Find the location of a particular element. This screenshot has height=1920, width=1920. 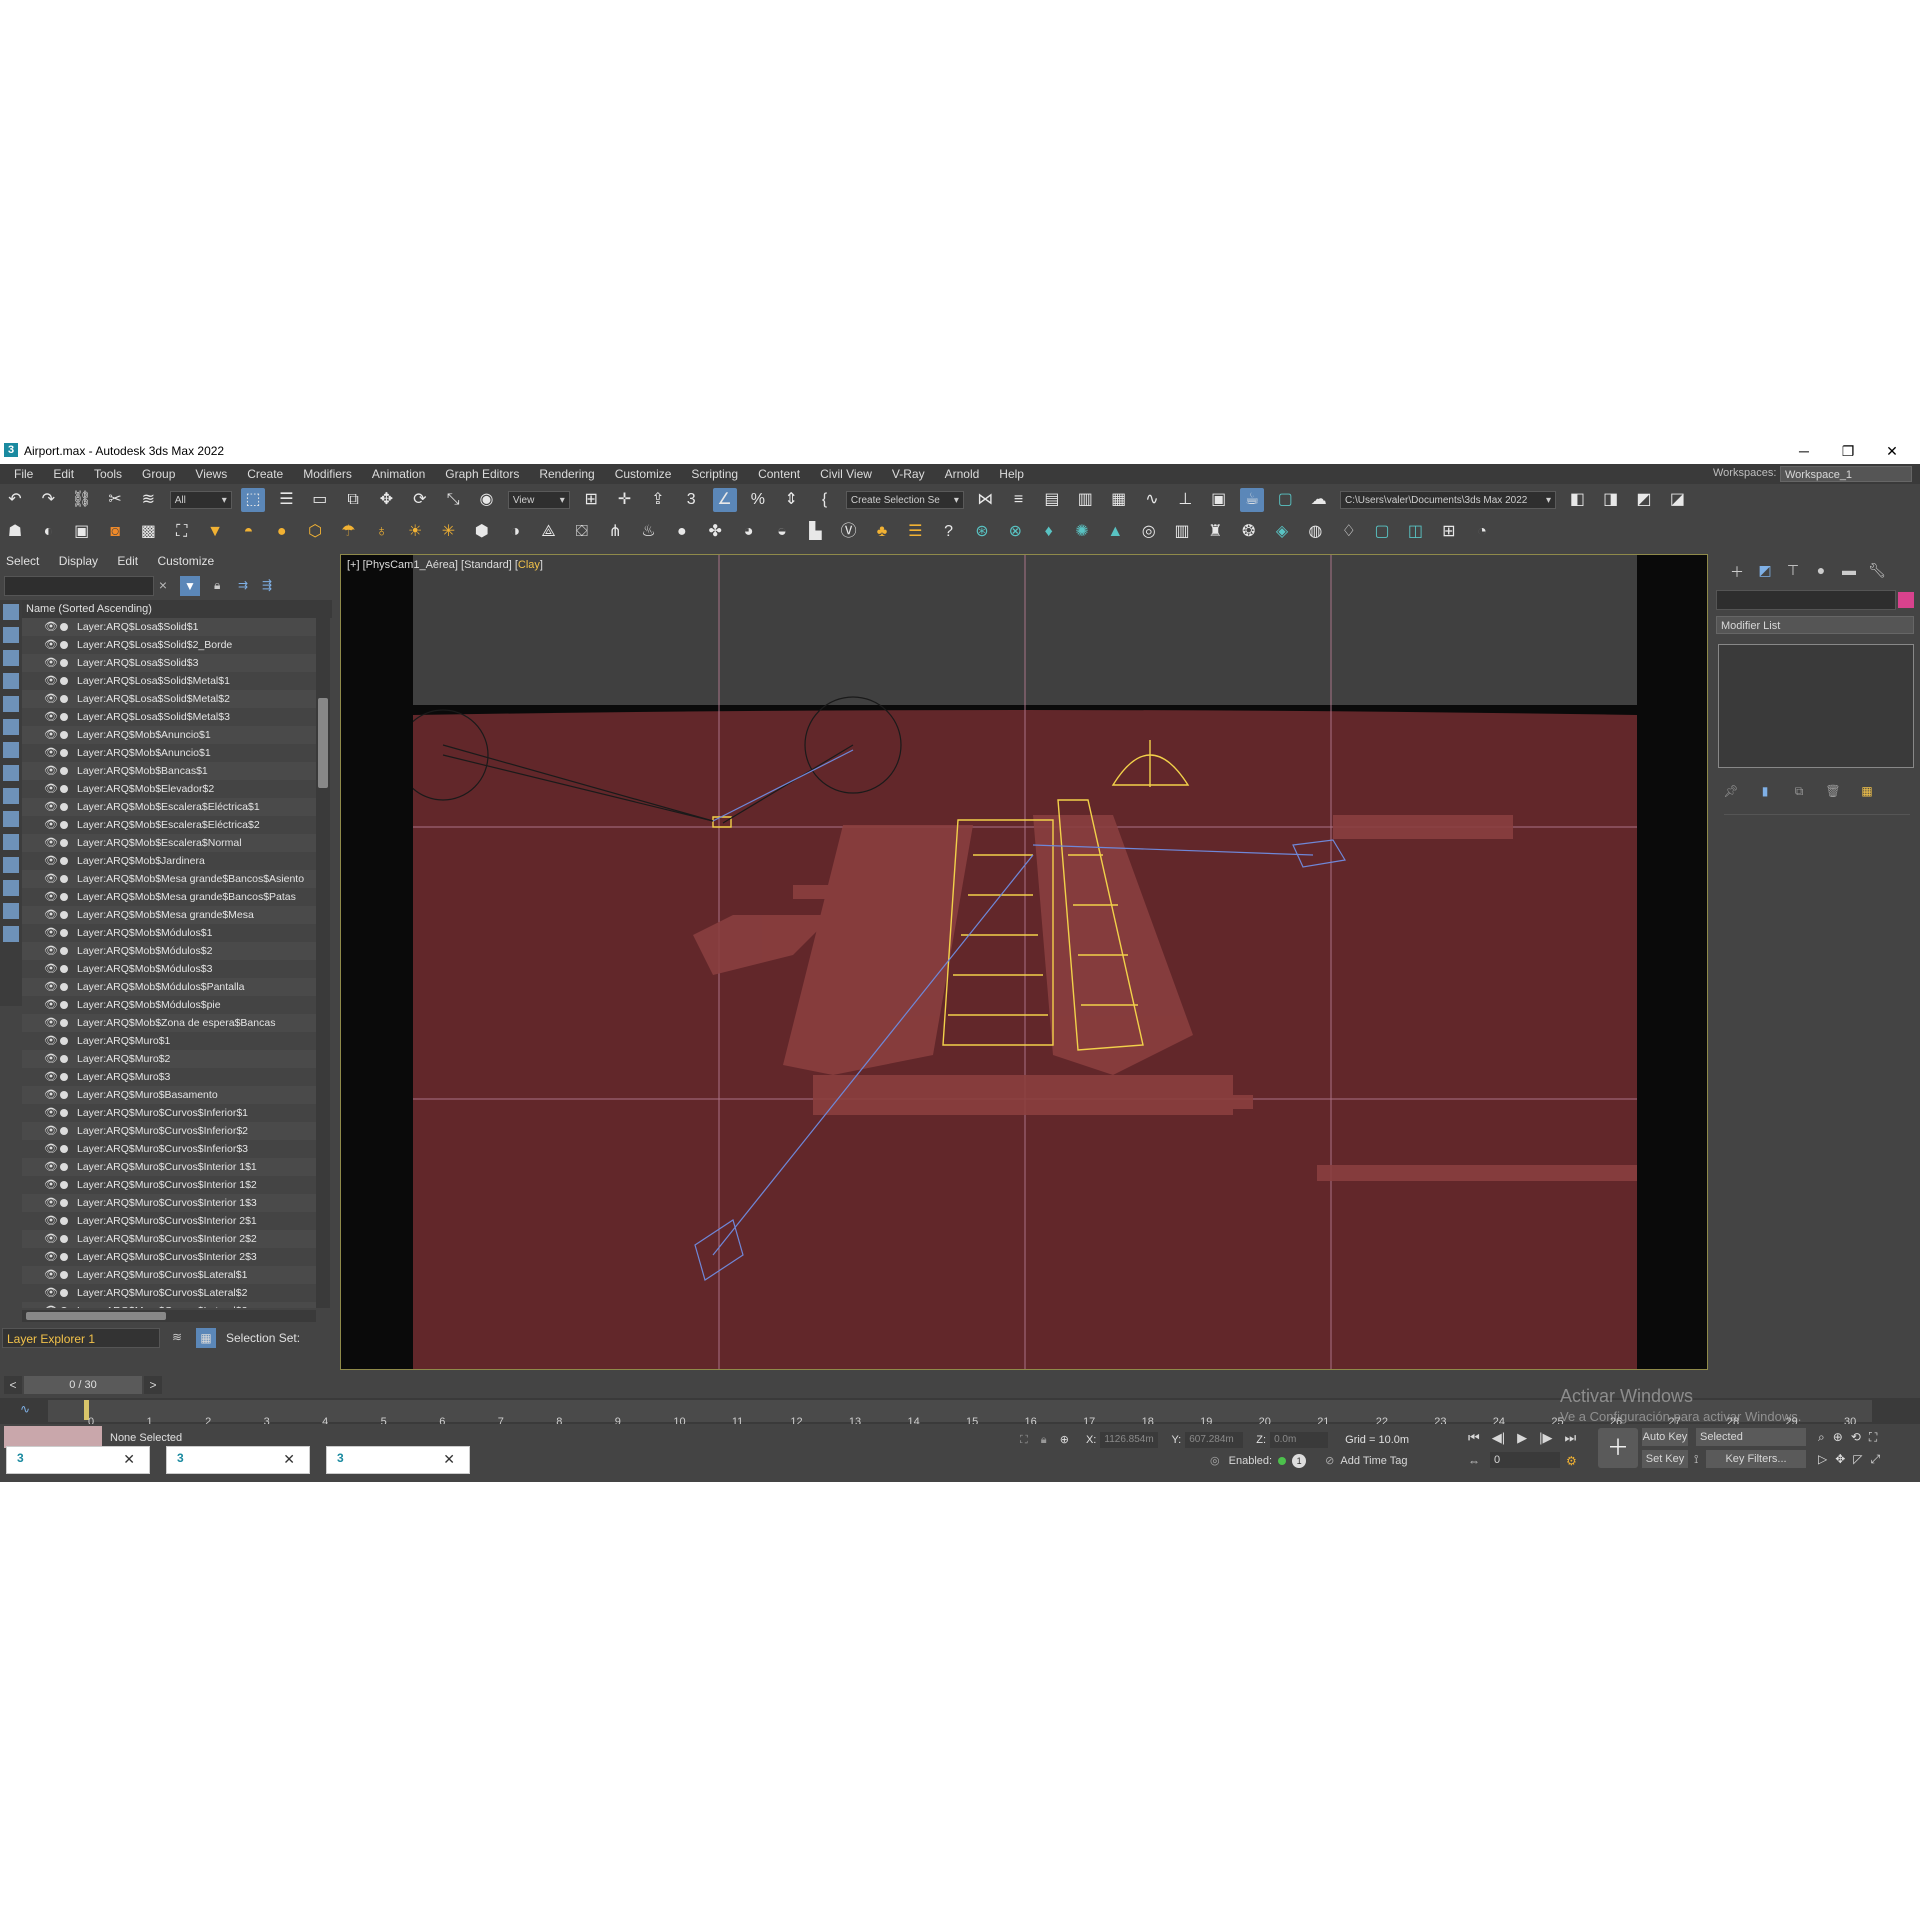

next-frame-icon: |▶ is located at coordinates (1545, 1437).